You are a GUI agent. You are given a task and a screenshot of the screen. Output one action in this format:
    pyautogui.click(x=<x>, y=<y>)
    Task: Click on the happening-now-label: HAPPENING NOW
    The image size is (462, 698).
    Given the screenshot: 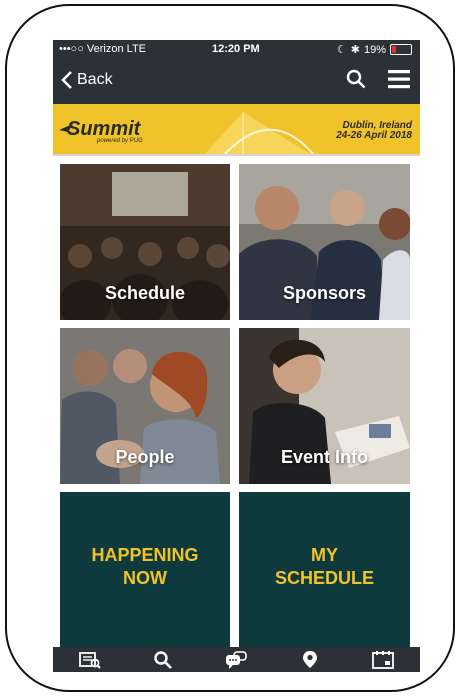 What is the action you would take?
    pyautogui.click(x=145, y=567)
    